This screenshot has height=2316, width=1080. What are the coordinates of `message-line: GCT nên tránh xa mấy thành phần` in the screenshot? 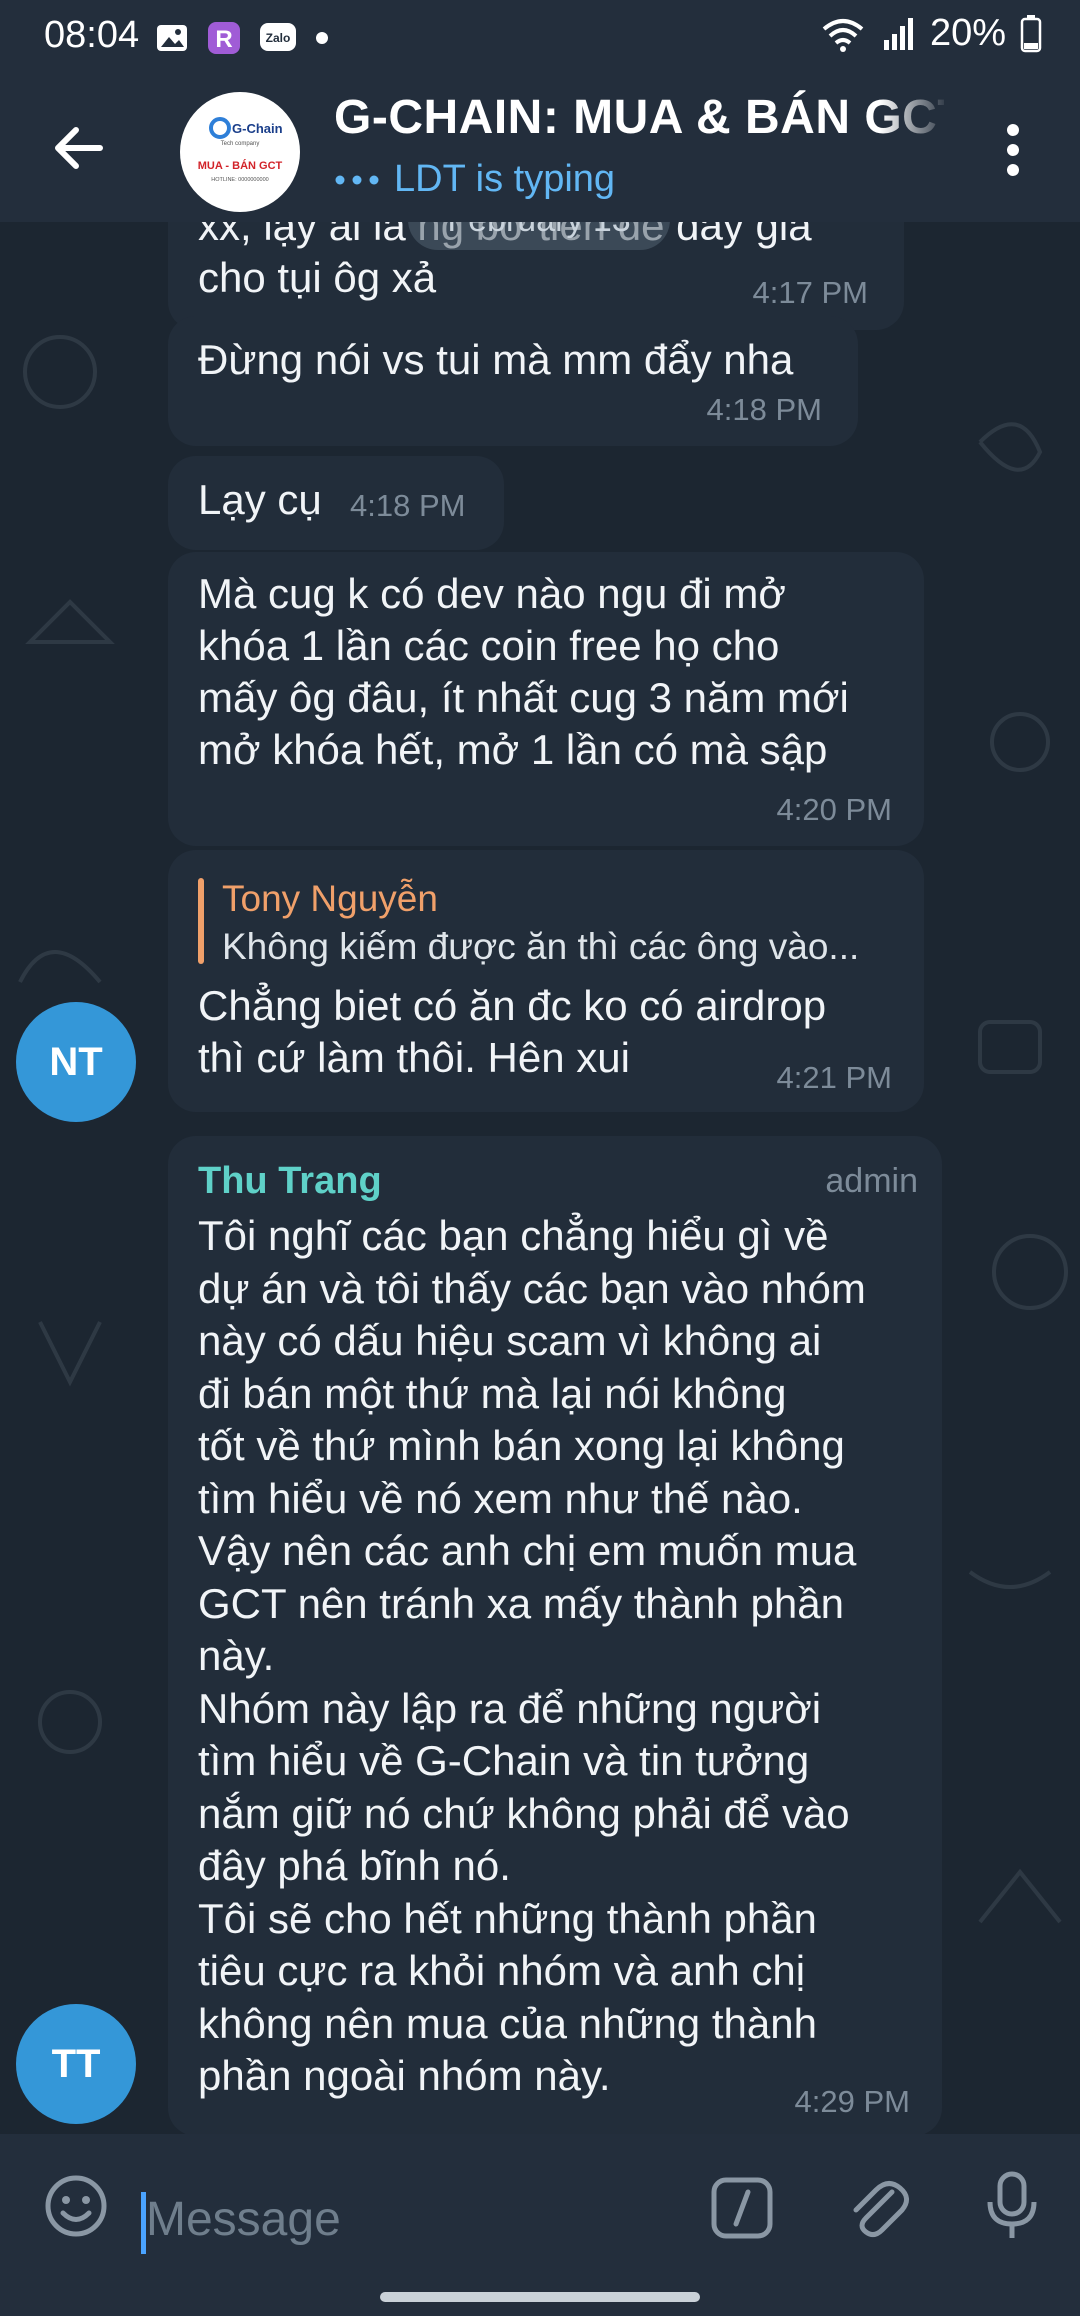 It's located at (521, 1603).